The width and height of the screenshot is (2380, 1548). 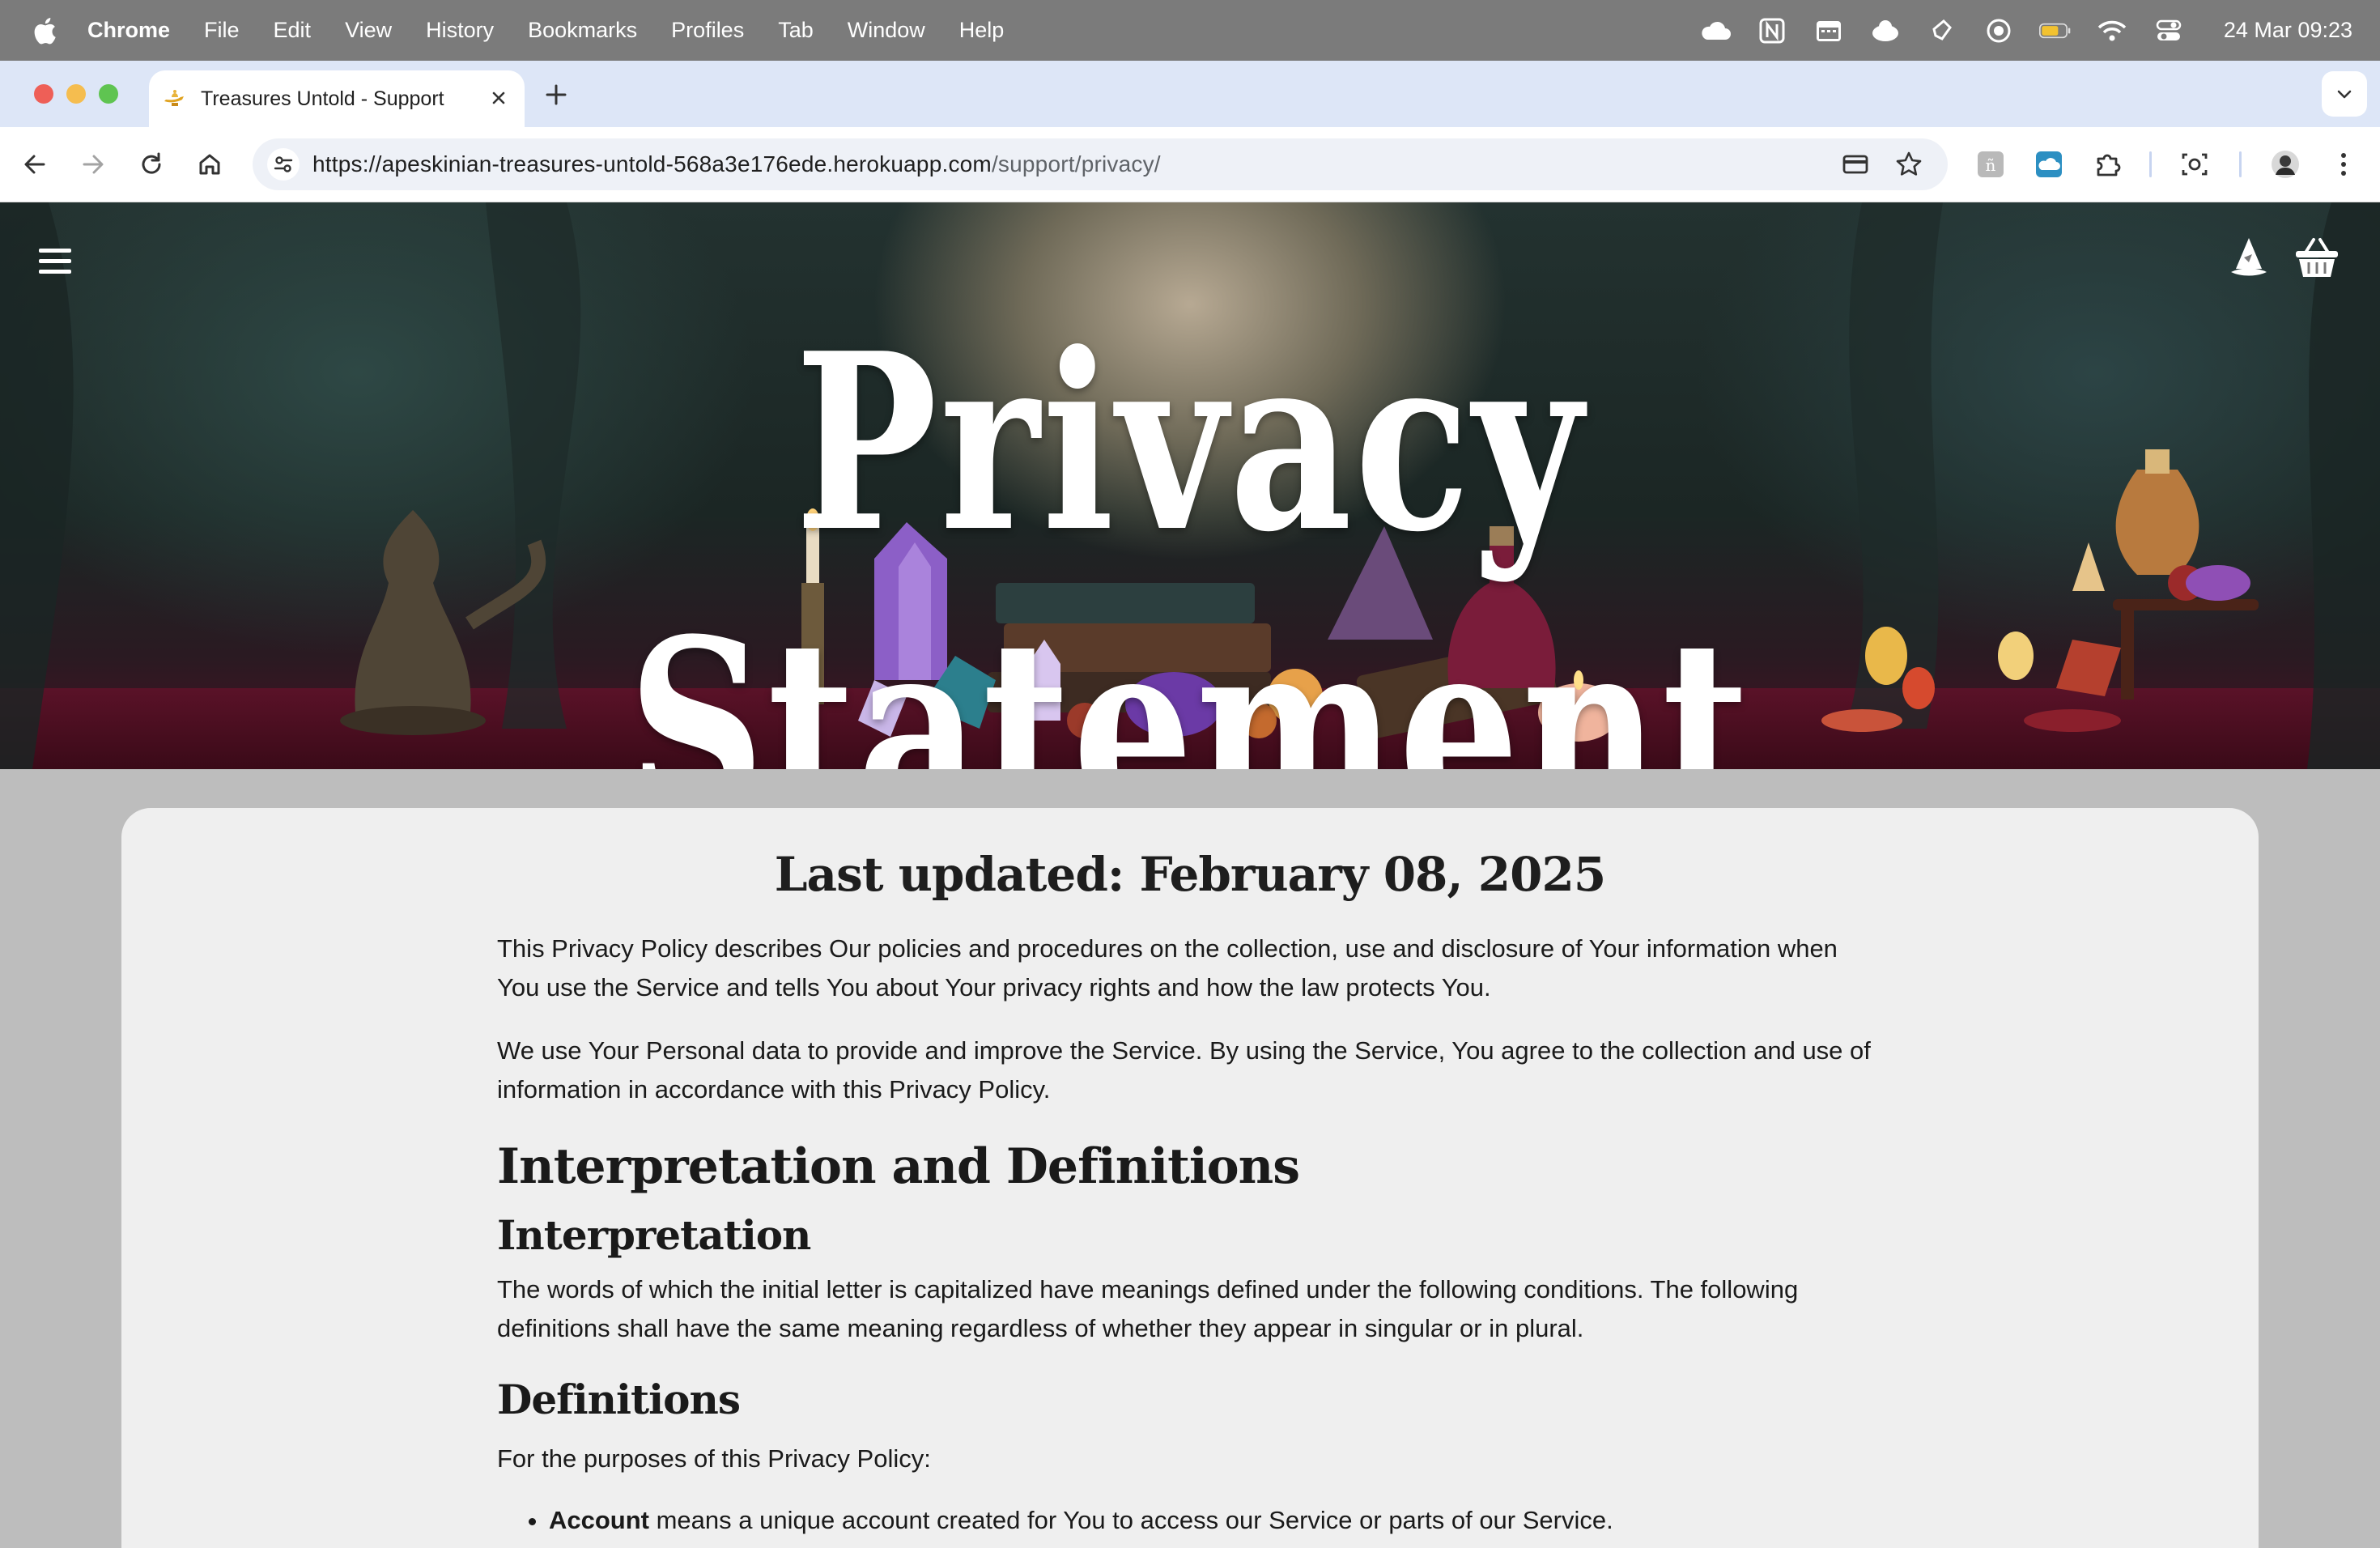 I want to click on svg-text: ñ, so click(x=1991, y=165).